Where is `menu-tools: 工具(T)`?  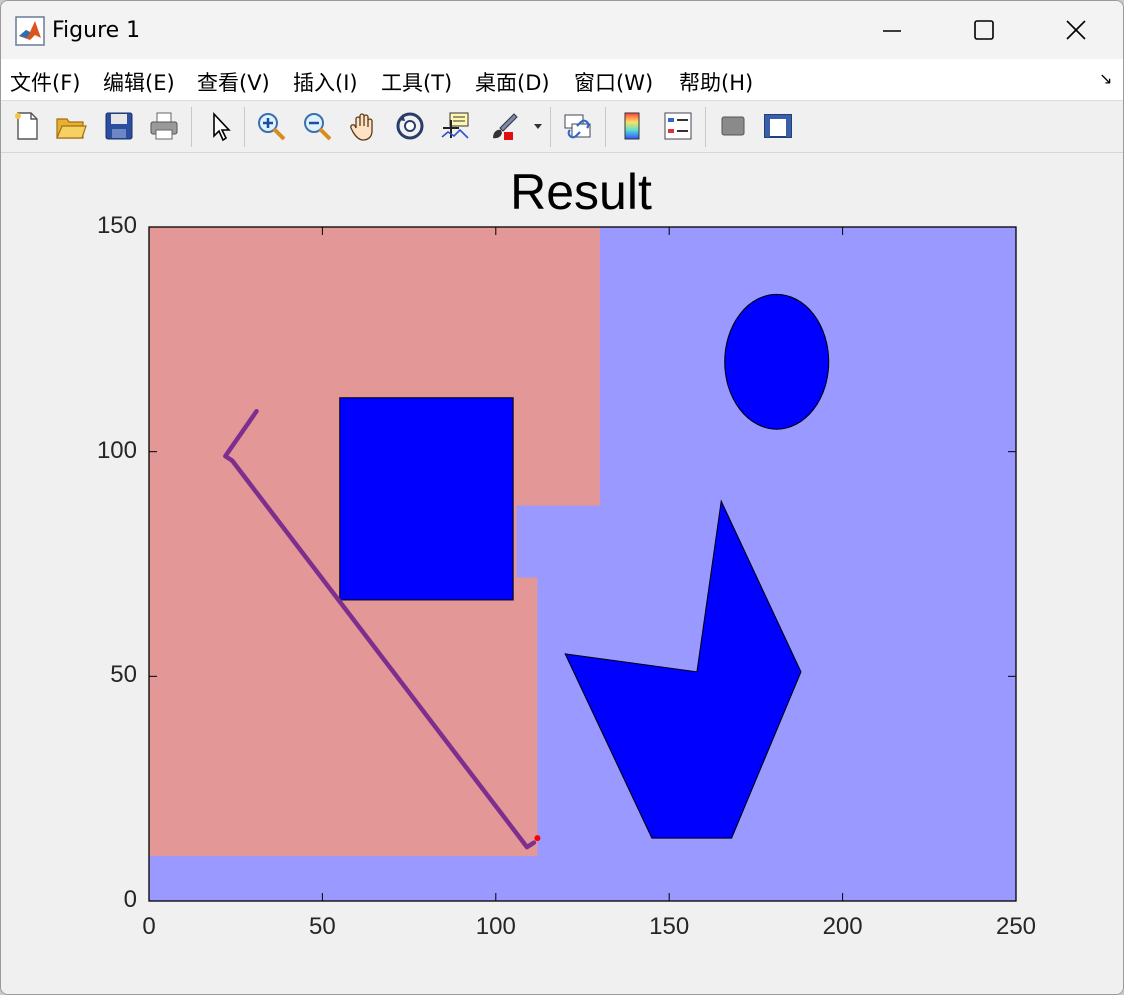 menu-tools: 工具(T) is located at coordinates (416, 82).